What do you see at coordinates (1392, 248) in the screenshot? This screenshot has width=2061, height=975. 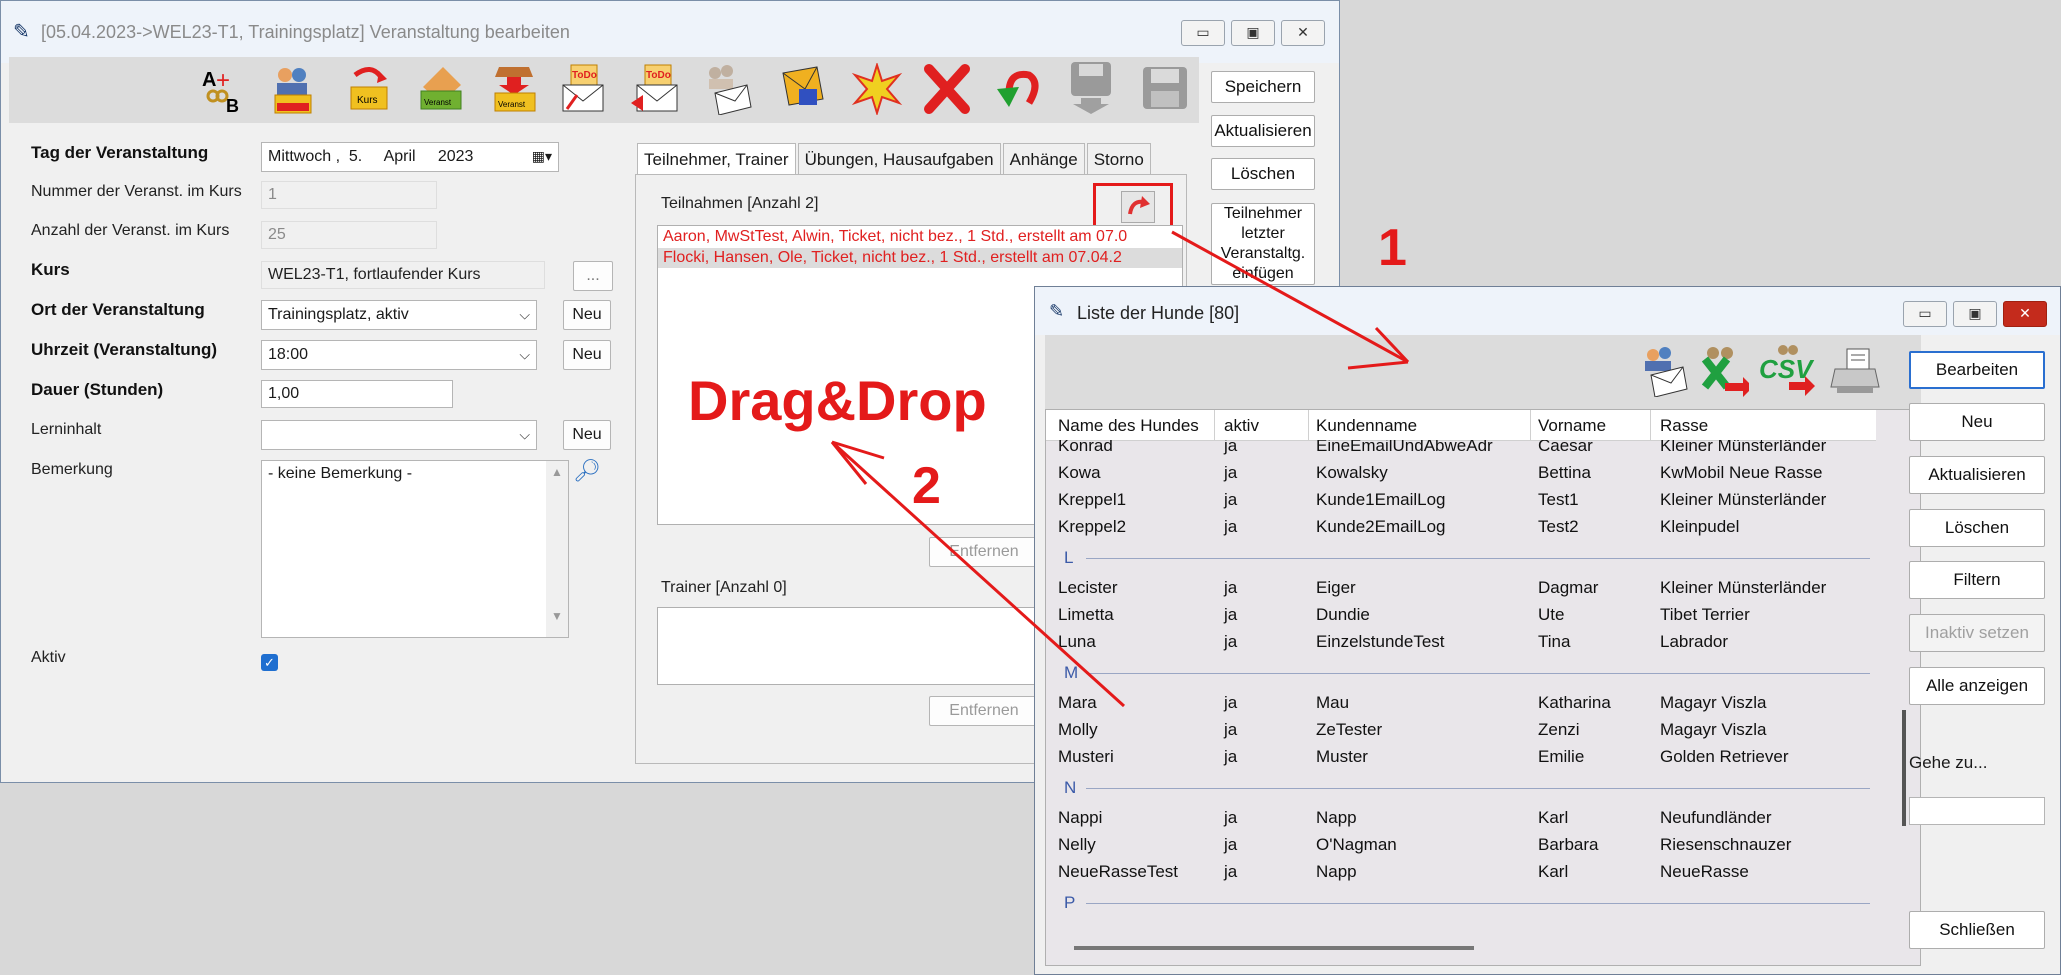 I see `step-1-label: 1` at bounding box center [1392, 248].